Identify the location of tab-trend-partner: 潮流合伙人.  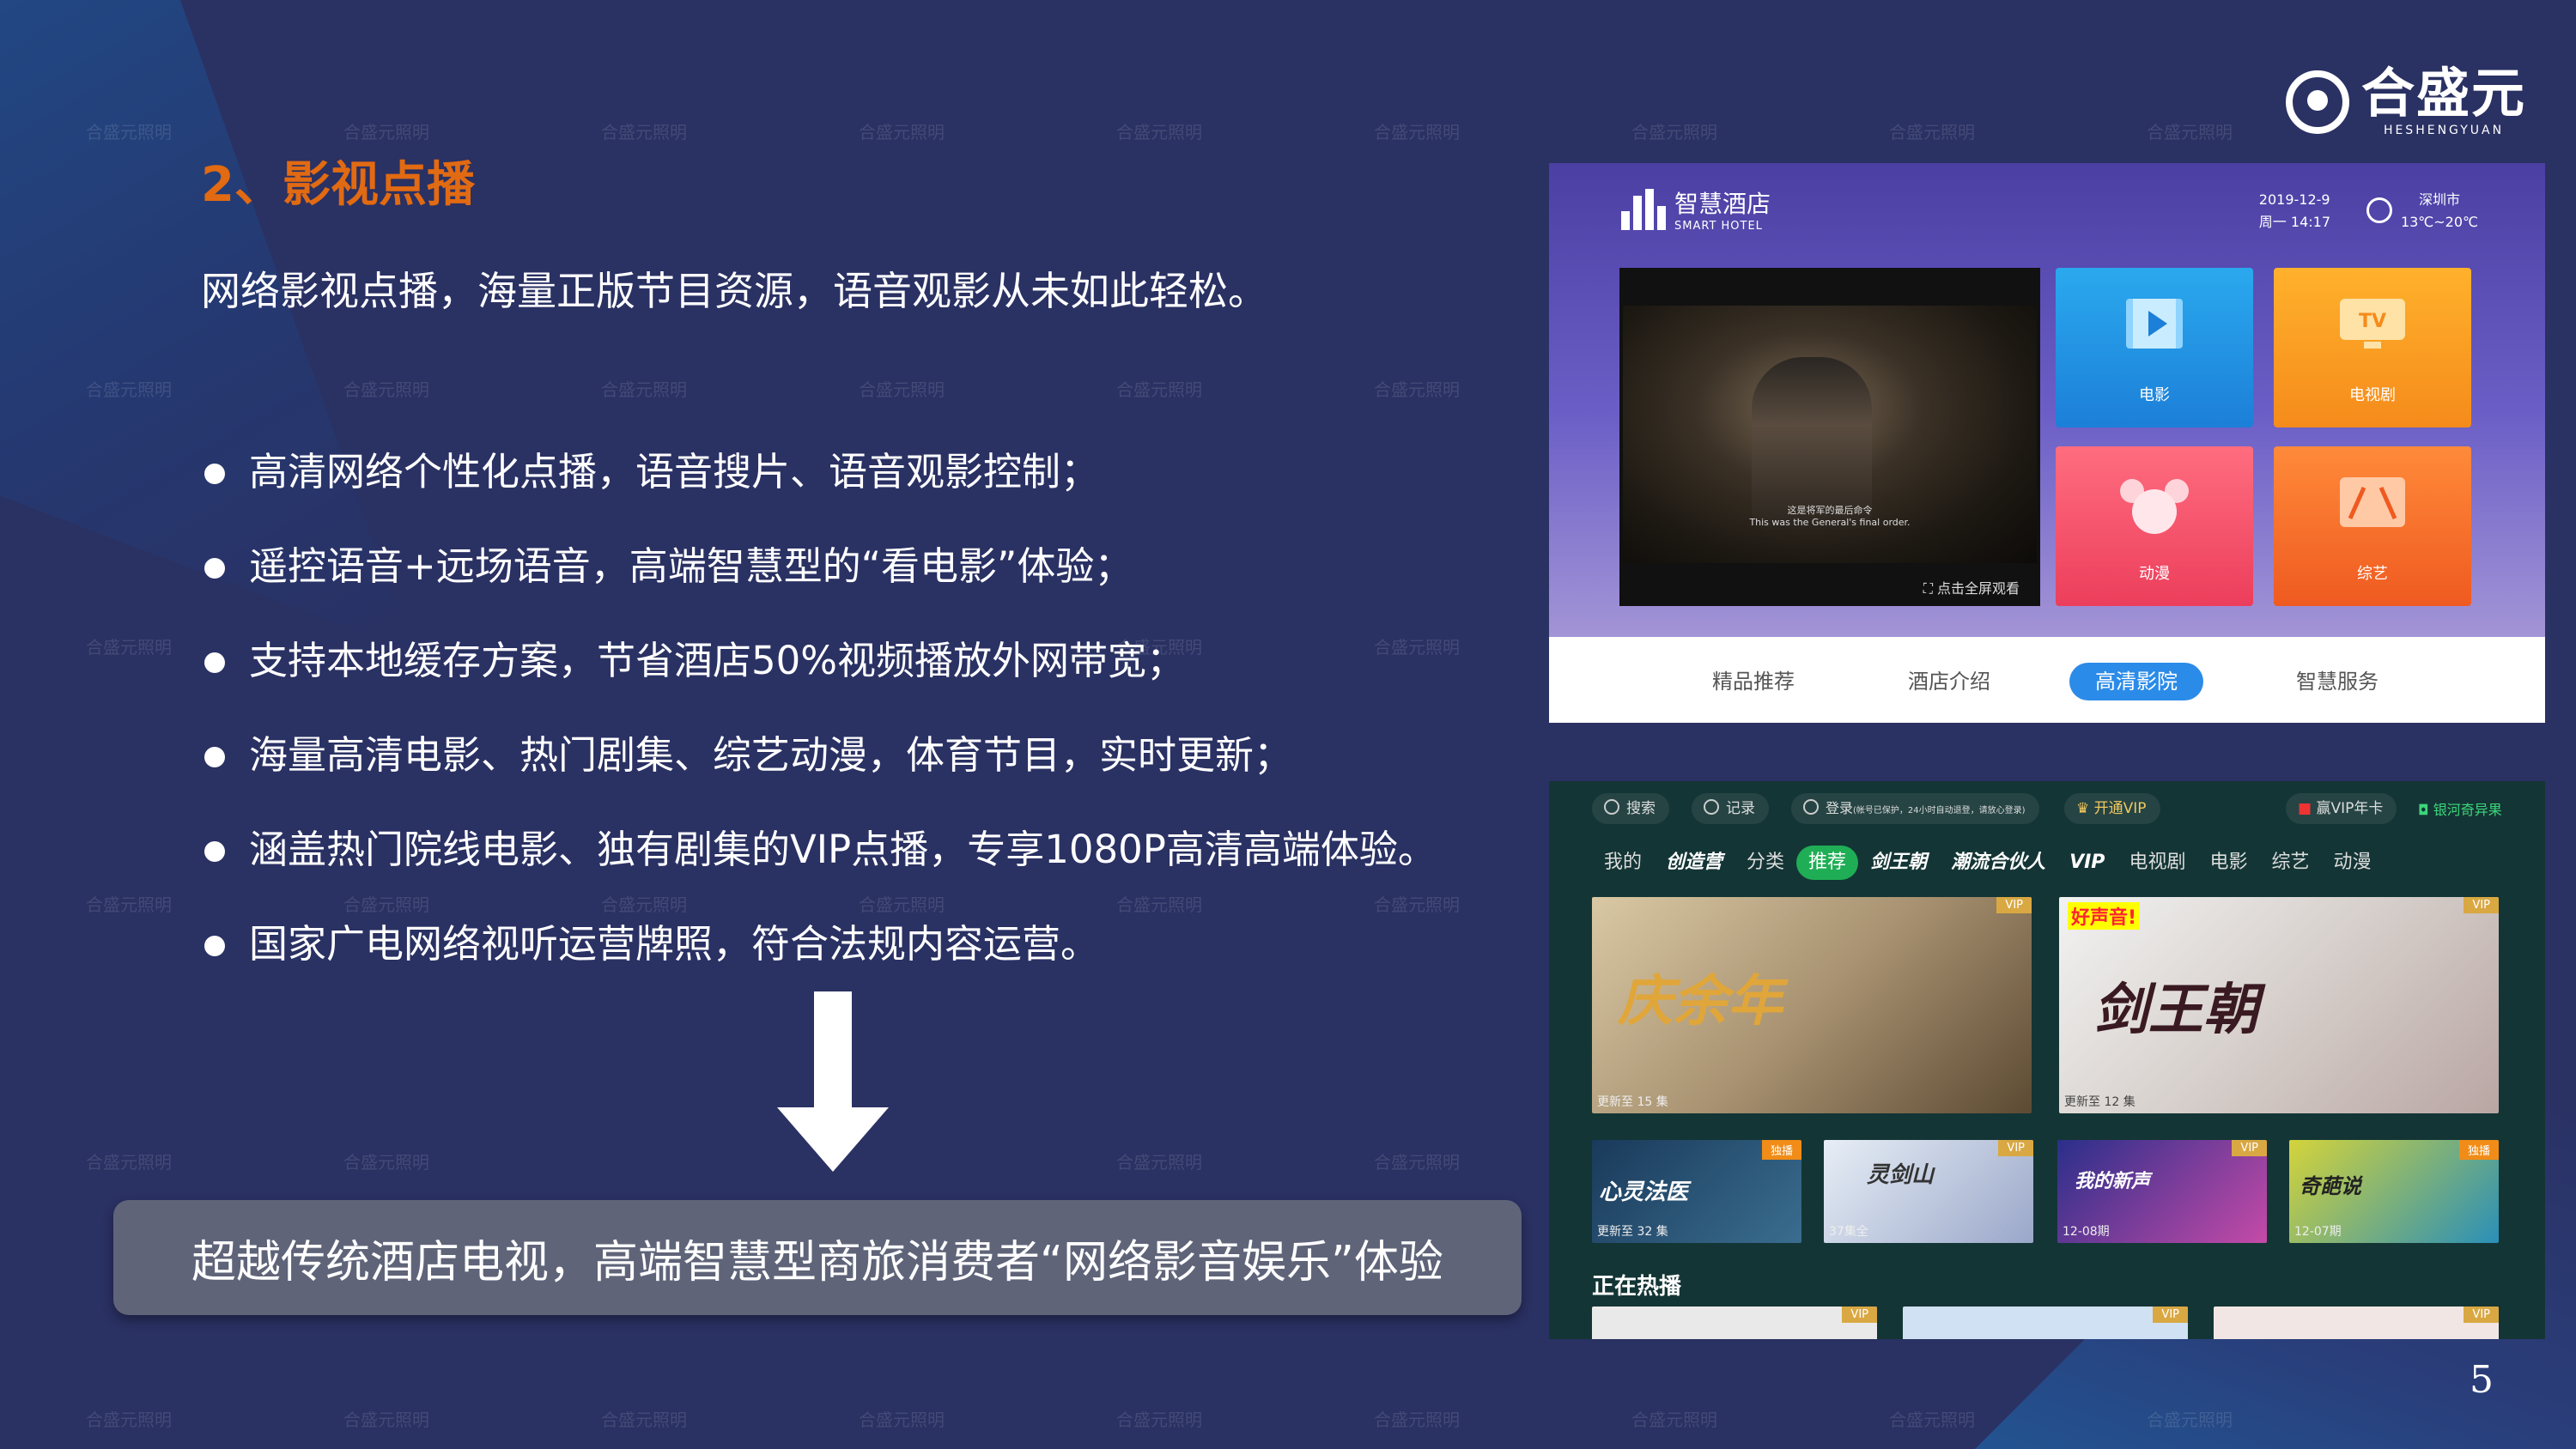
(1998, 863).